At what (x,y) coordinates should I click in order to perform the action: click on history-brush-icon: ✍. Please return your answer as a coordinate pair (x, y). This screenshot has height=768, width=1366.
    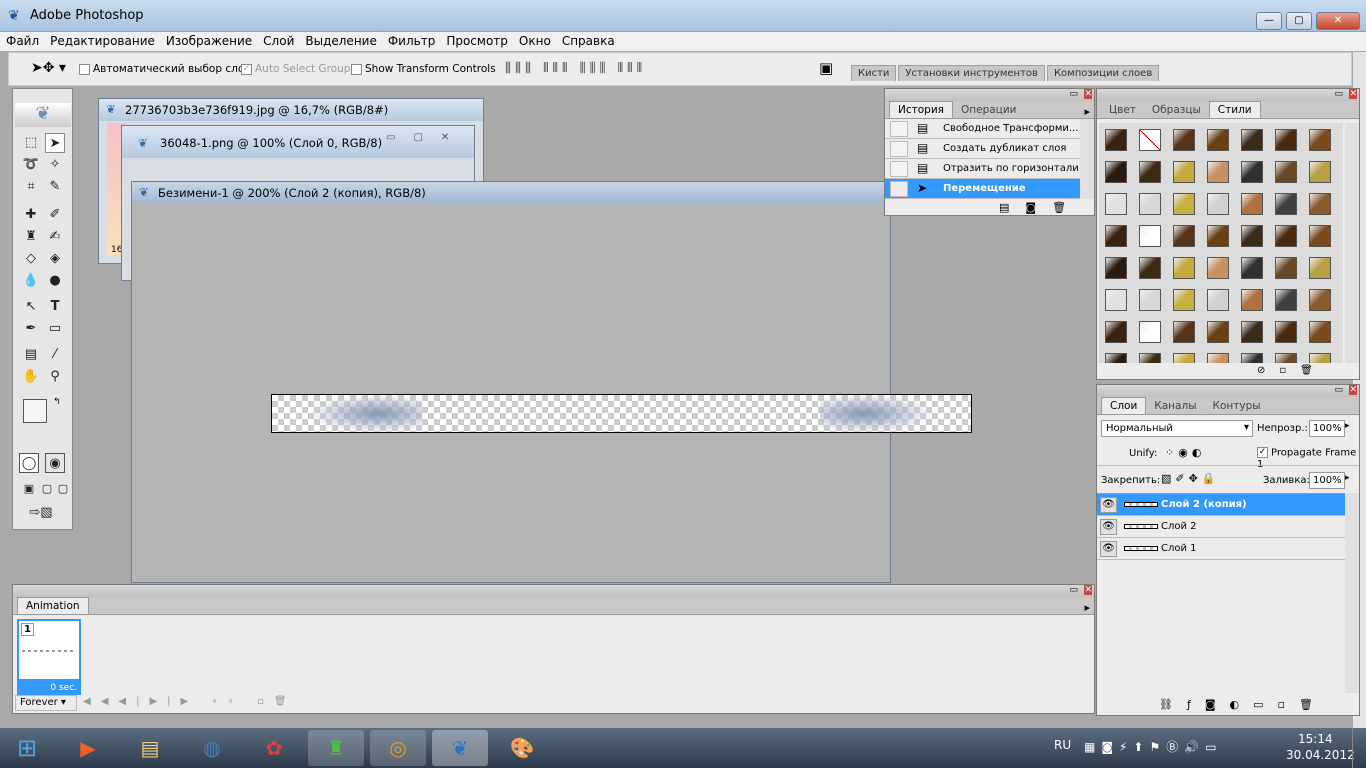
    Looking at the image, I should click on (55, 237).